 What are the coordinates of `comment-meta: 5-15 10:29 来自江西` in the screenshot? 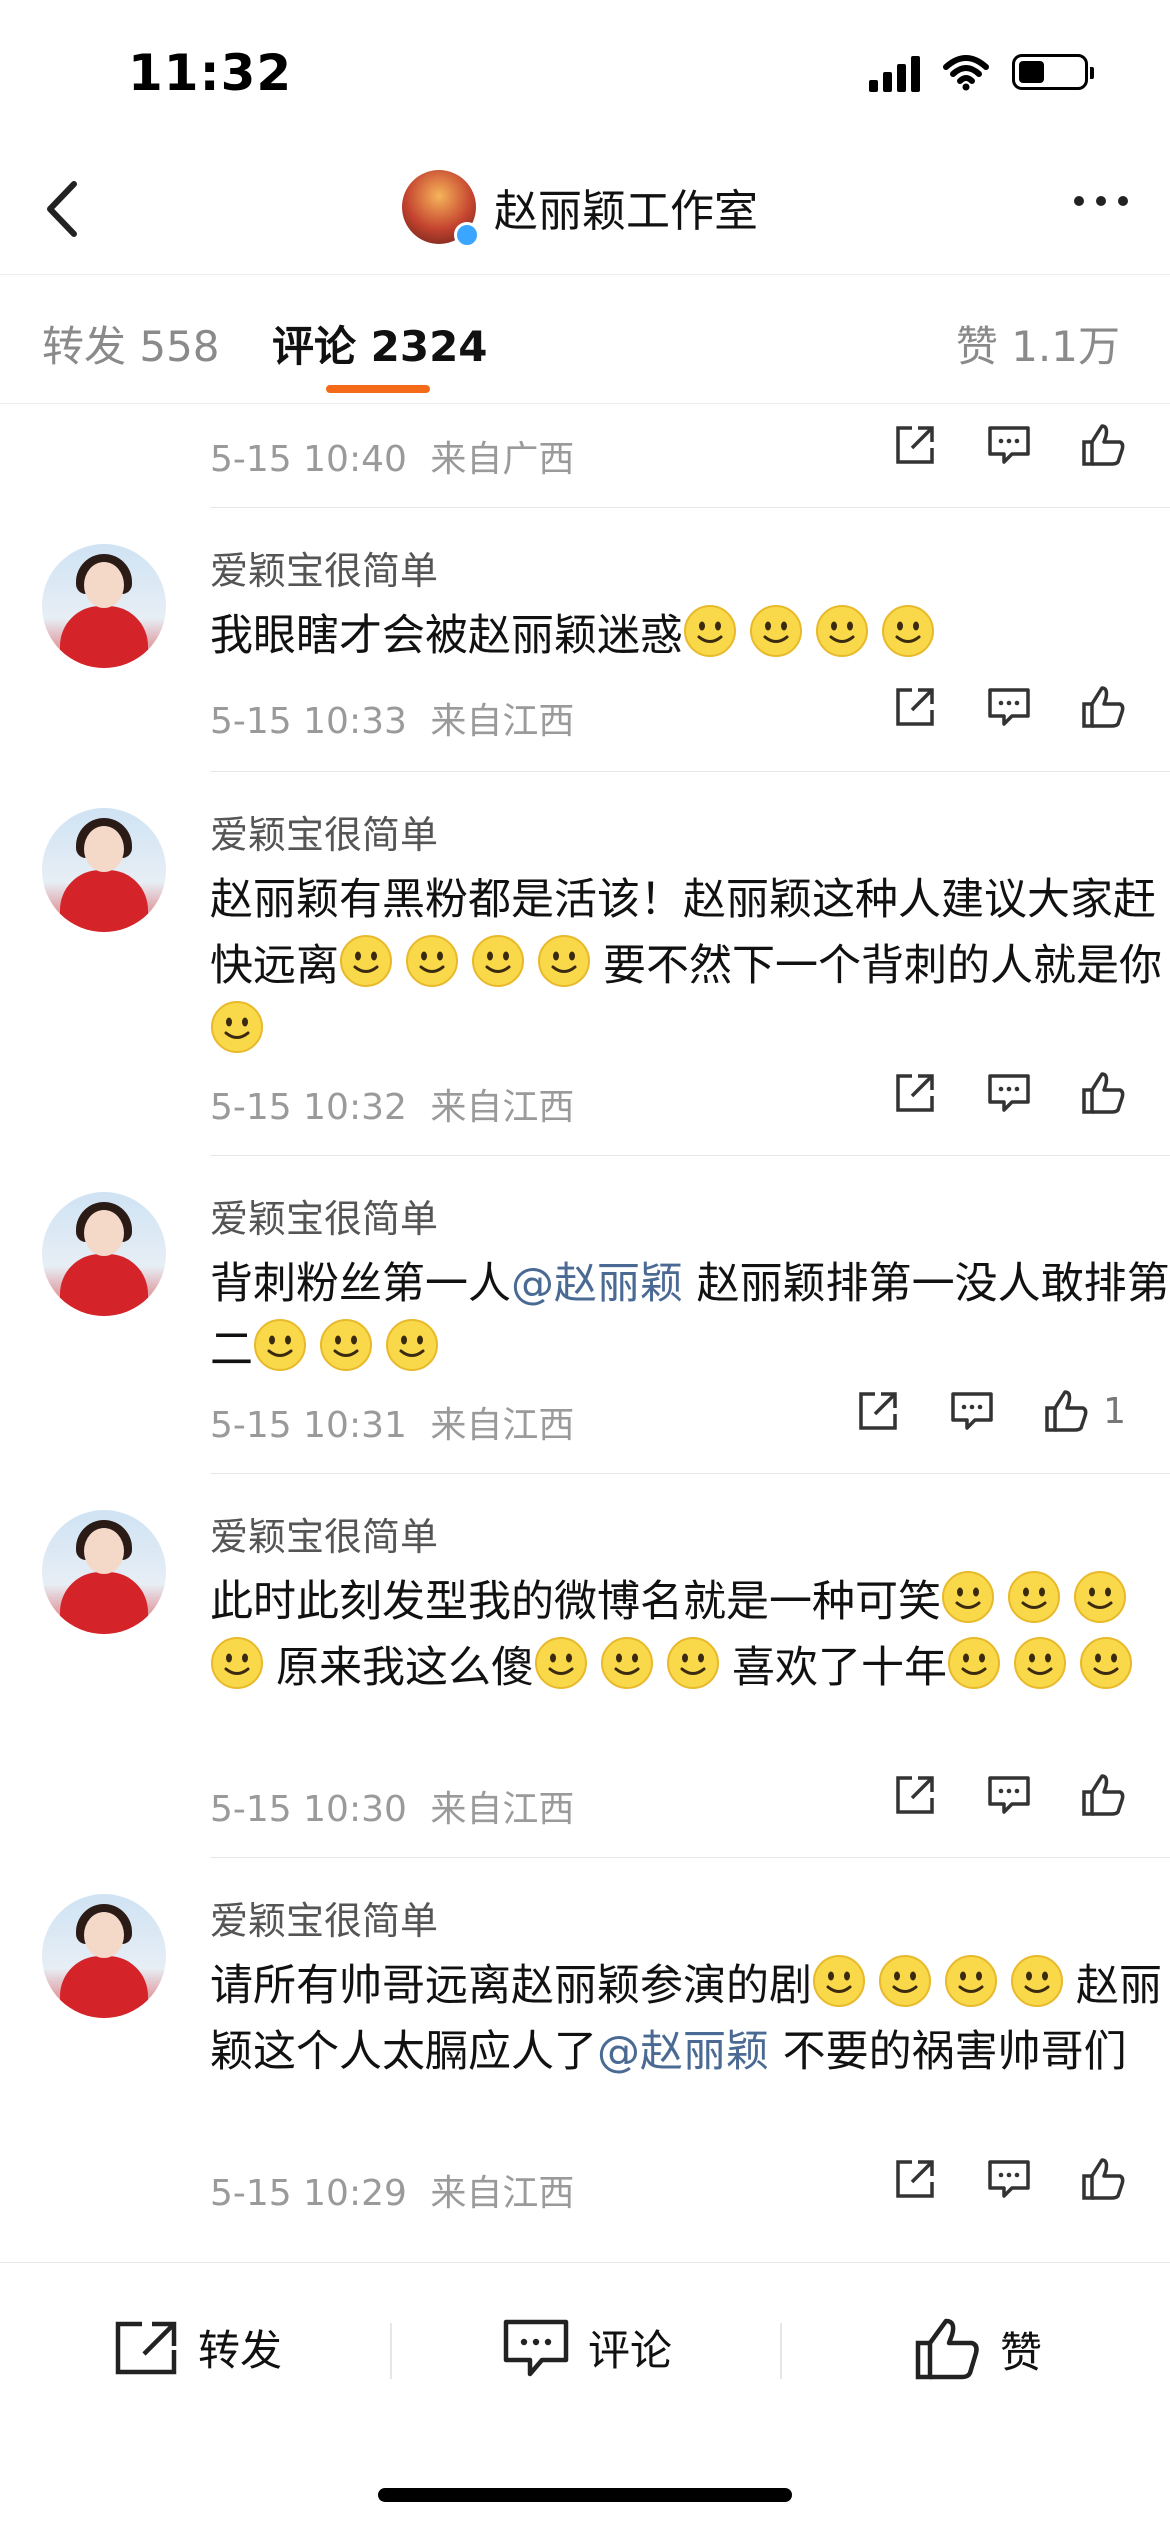 It's located at (392, 2190).